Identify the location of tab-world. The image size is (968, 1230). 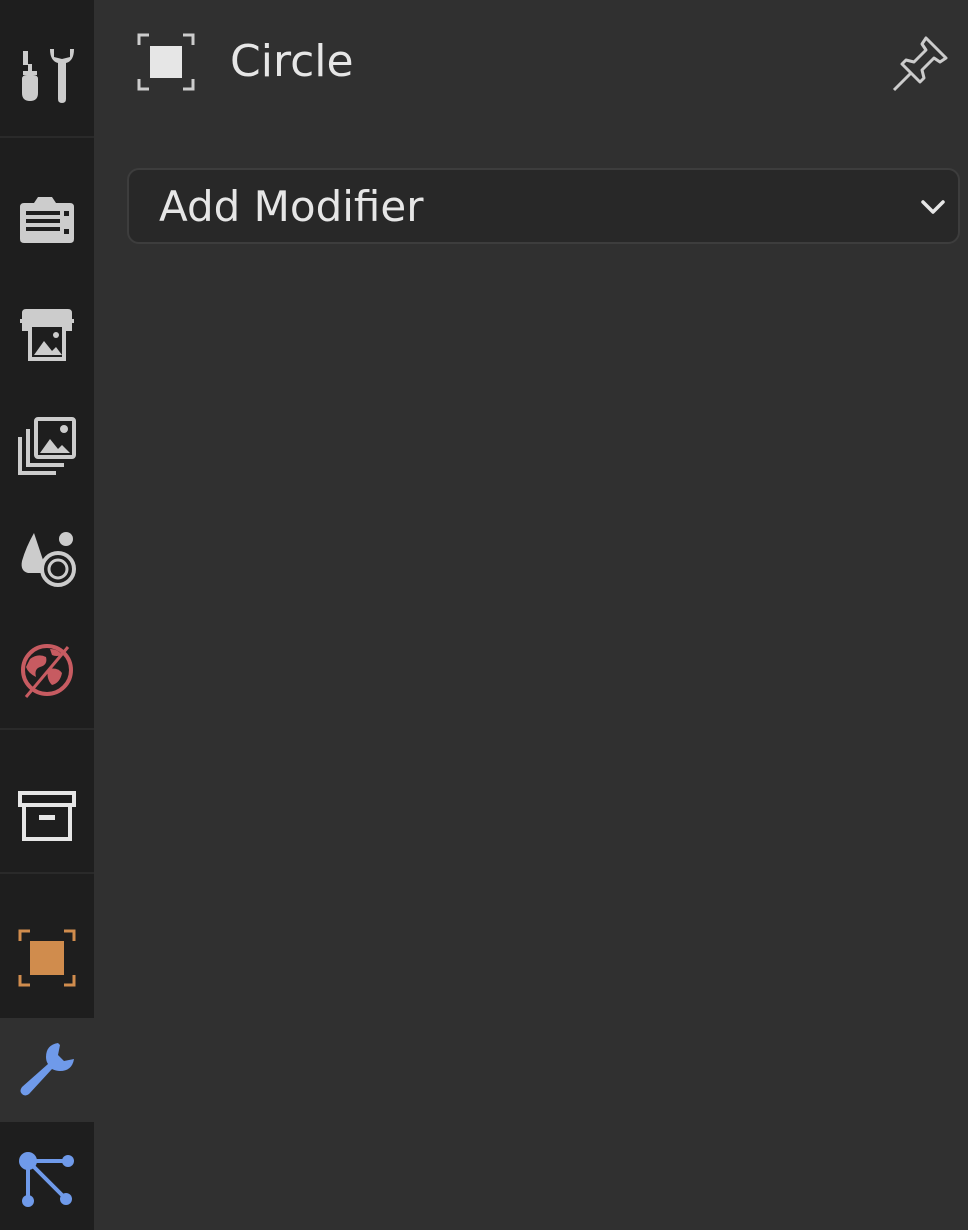
(47, 670).